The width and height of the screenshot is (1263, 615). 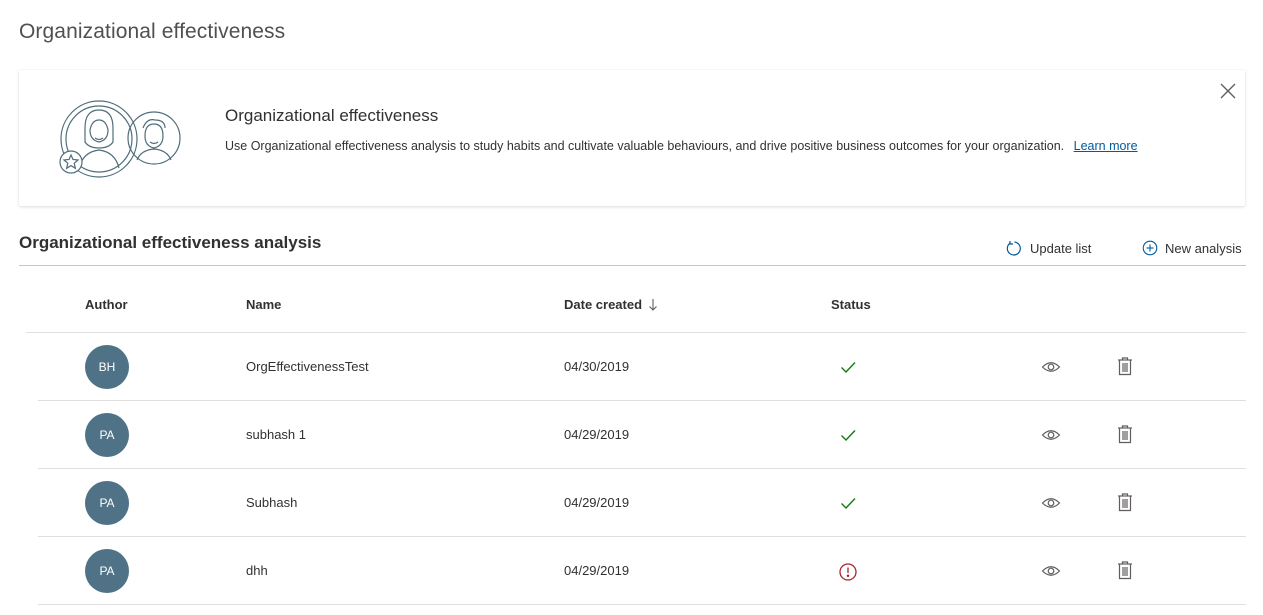 What do you see at coordinates (642, 435) in the screenshot?
I see `table-row: PA subhash 1 04/29/2019` at bounding box center [642, 435].